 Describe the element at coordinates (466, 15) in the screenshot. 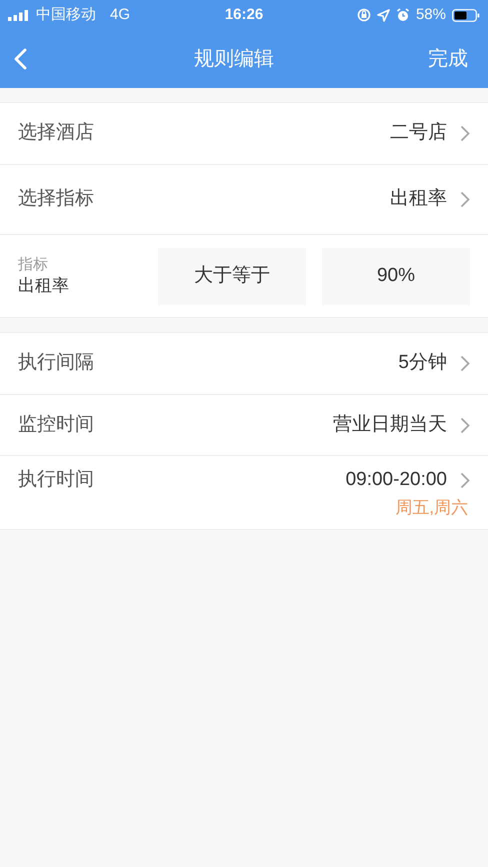

I see `battery-icon` at that location.